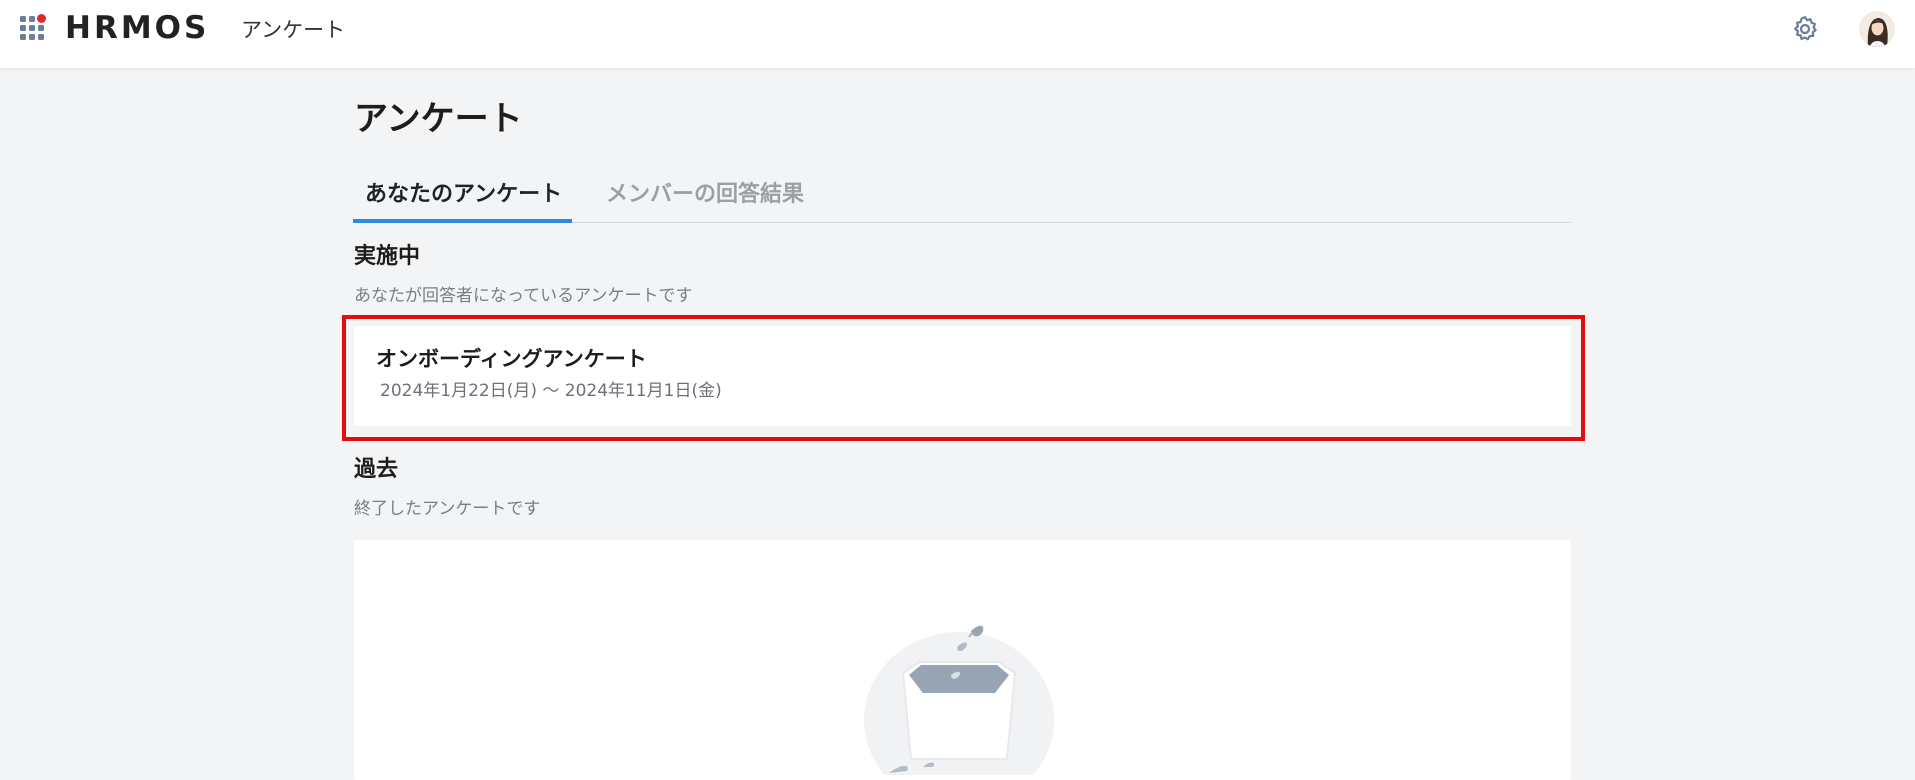 This screenshot has height=780, width=1915. Describe the element at coordinates (1805, 29) in the screenshot. I see `gear-icon` at that location.